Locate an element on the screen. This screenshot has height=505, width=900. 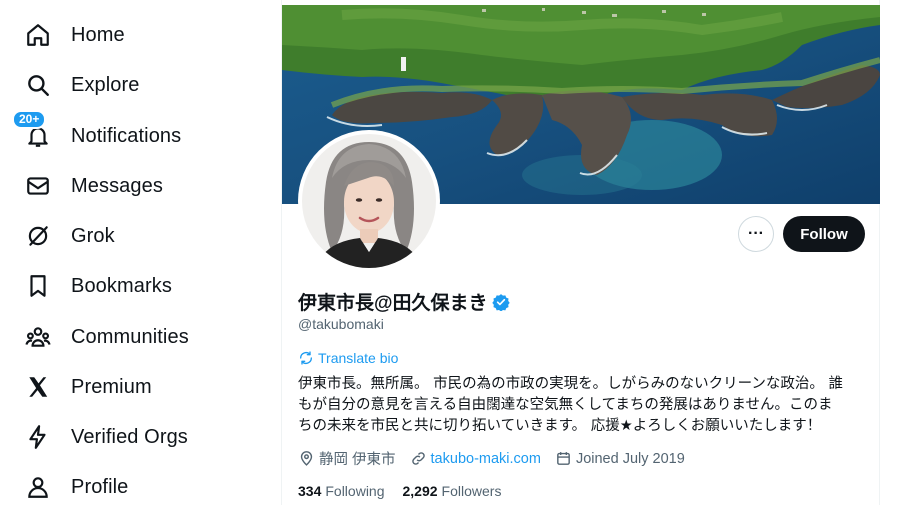
more-options-button: ··· is located at coordinates (756, 234).